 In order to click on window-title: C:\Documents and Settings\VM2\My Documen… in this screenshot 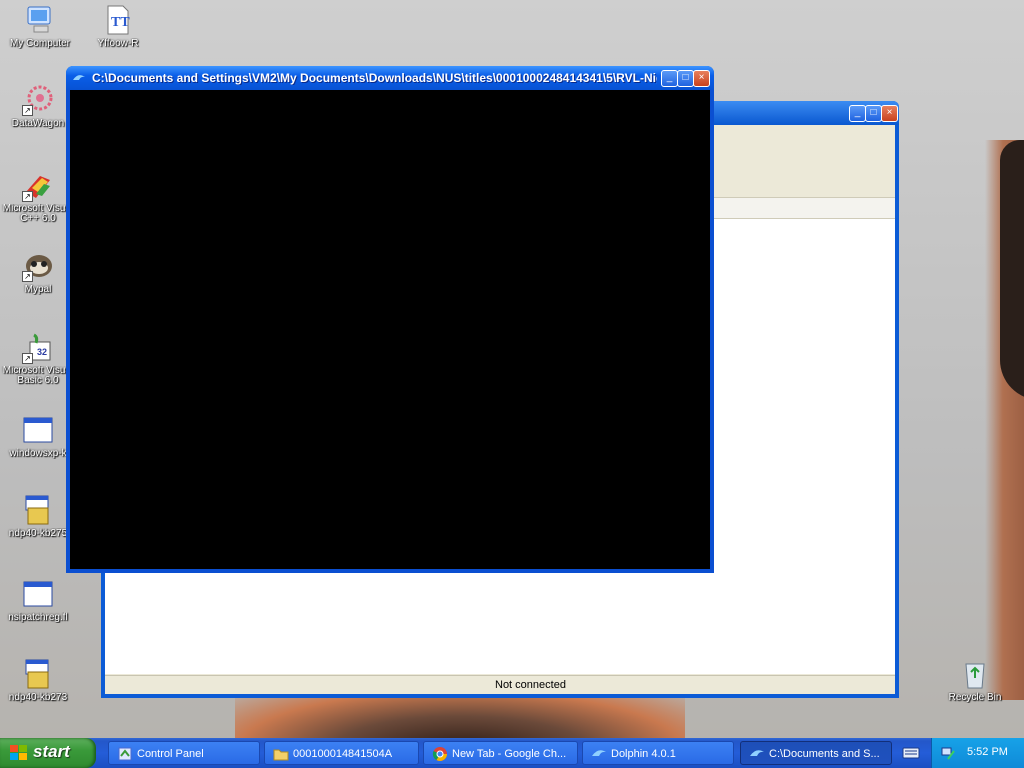, I will do `click(374, 78)`.